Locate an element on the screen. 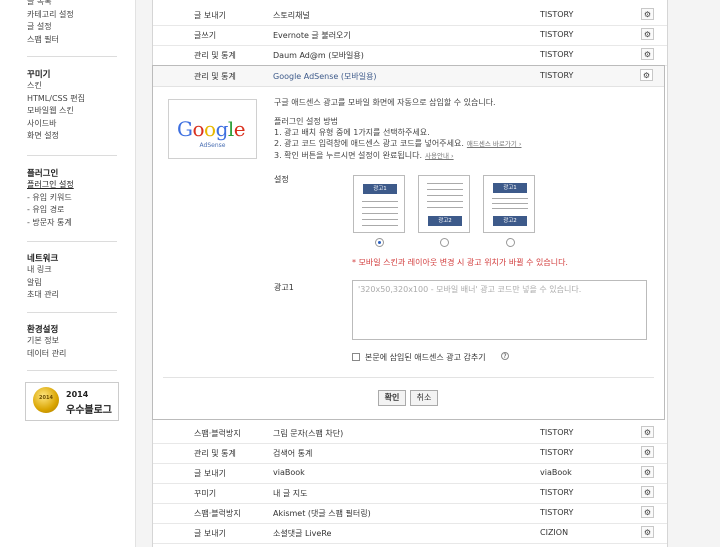  sidebar-item-spam-filter: 스팸 필터 is located at coordinates (50, 40).